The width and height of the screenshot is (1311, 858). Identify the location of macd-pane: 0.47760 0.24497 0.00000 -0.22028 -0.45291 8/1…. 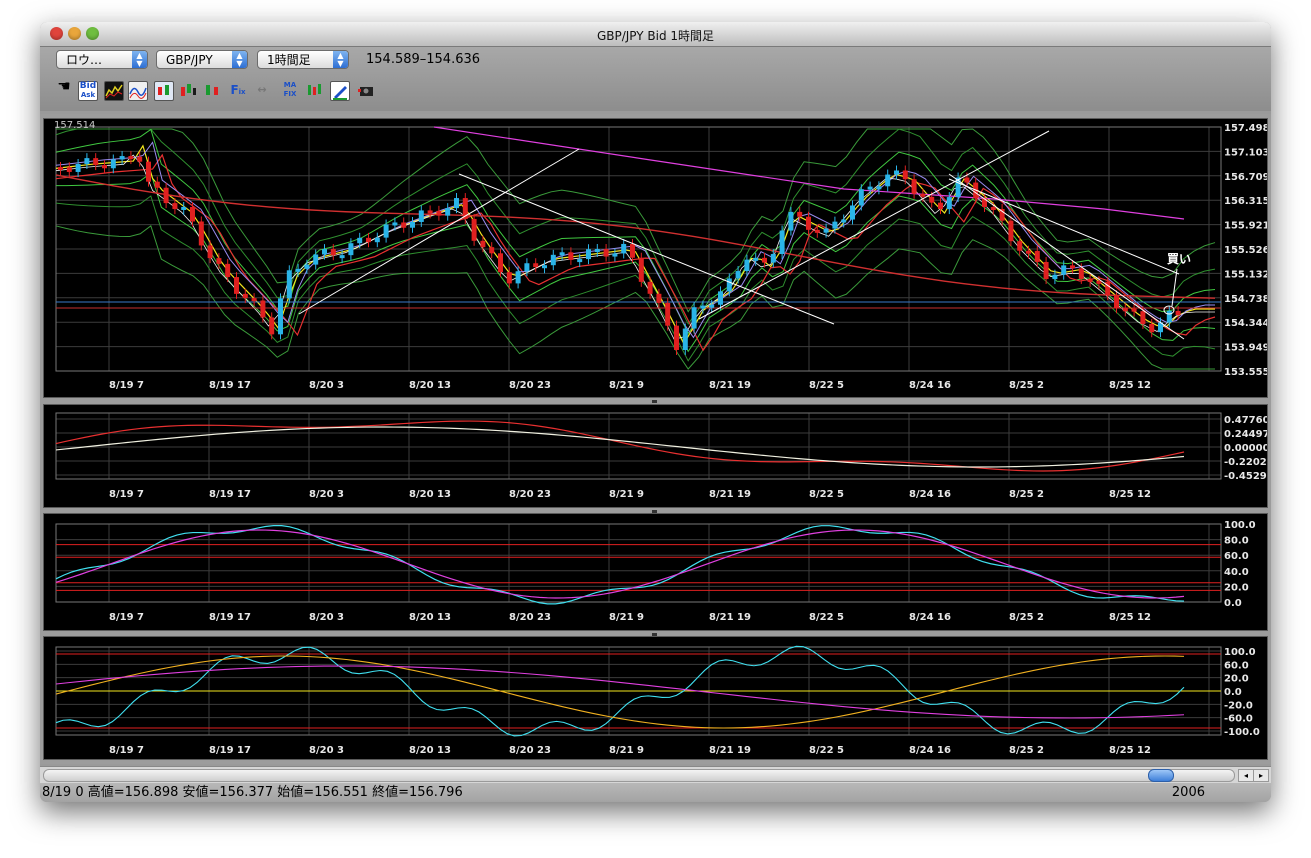
(655, 456).